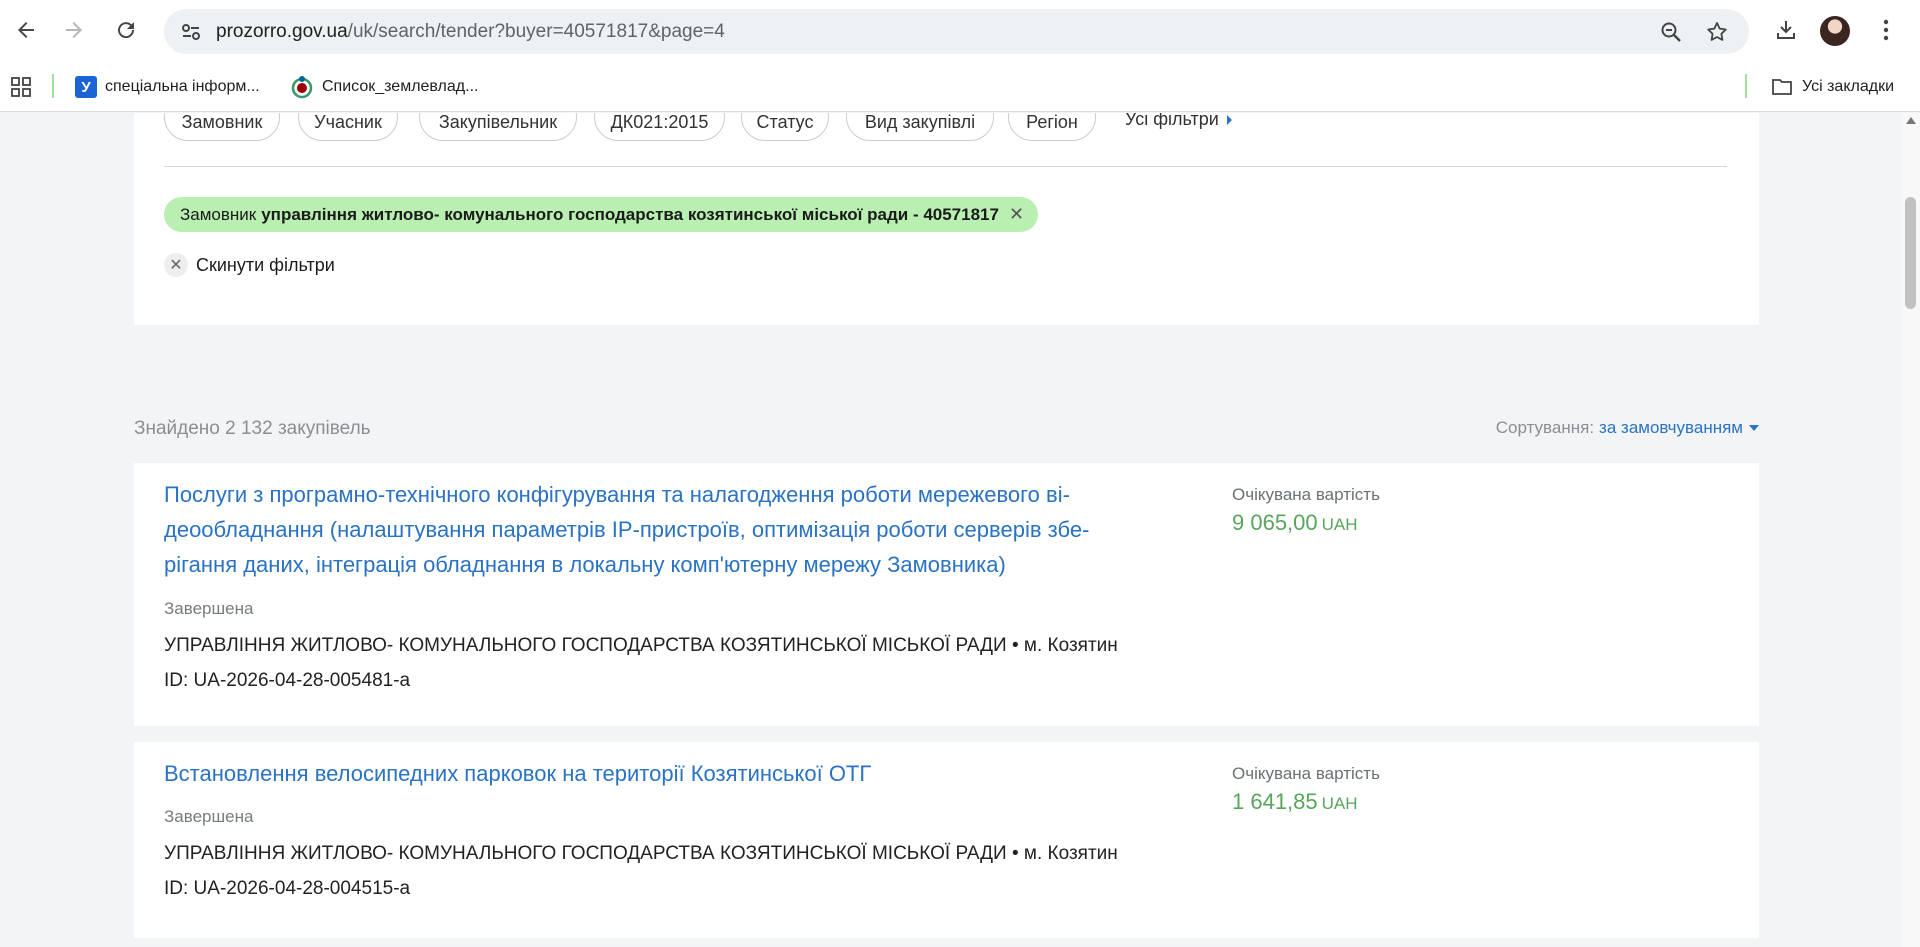  I want to click on filter-chip-buyer: Замовник, so click(222, 127).